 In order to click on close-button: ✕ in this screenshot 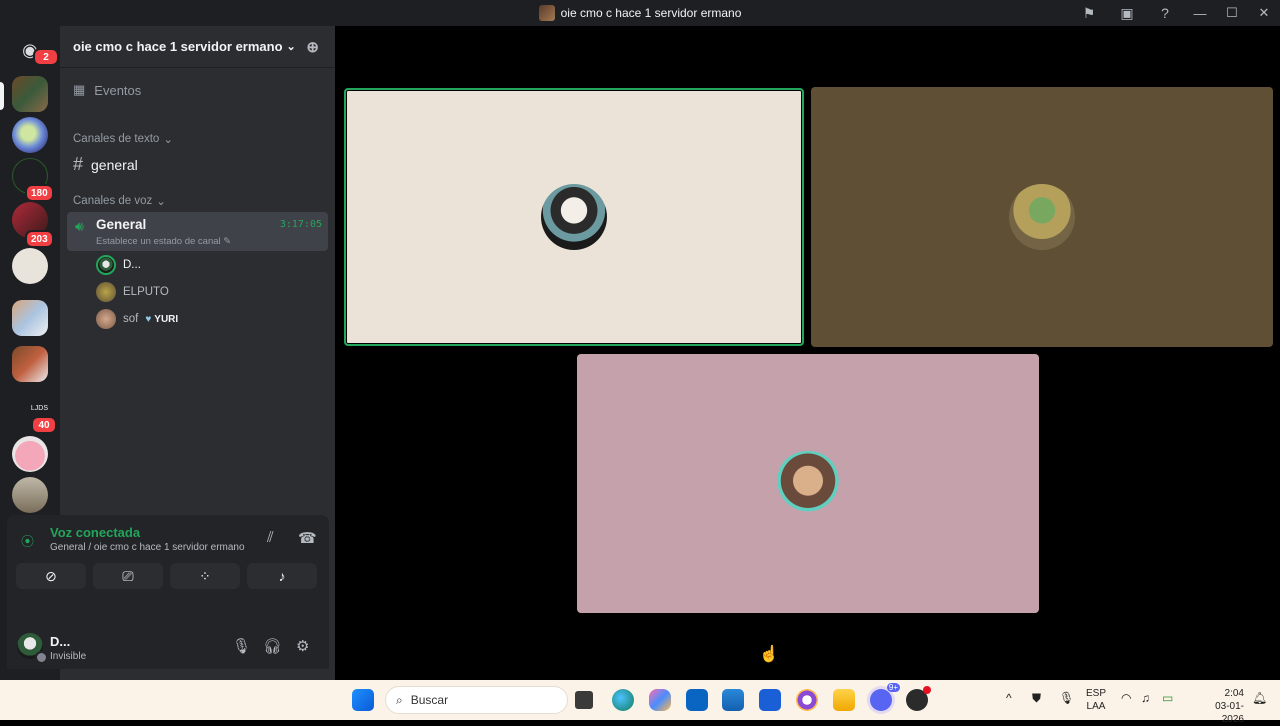, I will do `click(1264, 13)`.